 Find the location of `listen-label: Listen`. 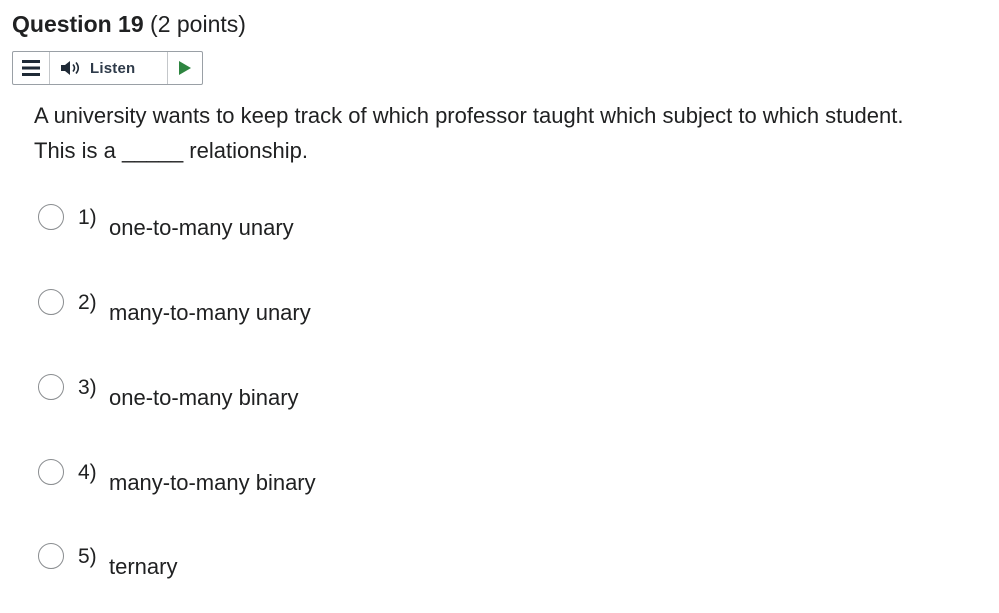

listen-label: Listen is located at coordinates (113, 68).